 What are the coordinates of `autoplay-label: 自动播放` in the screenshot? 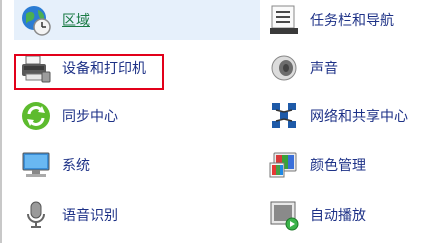 It's located at (338, 216).